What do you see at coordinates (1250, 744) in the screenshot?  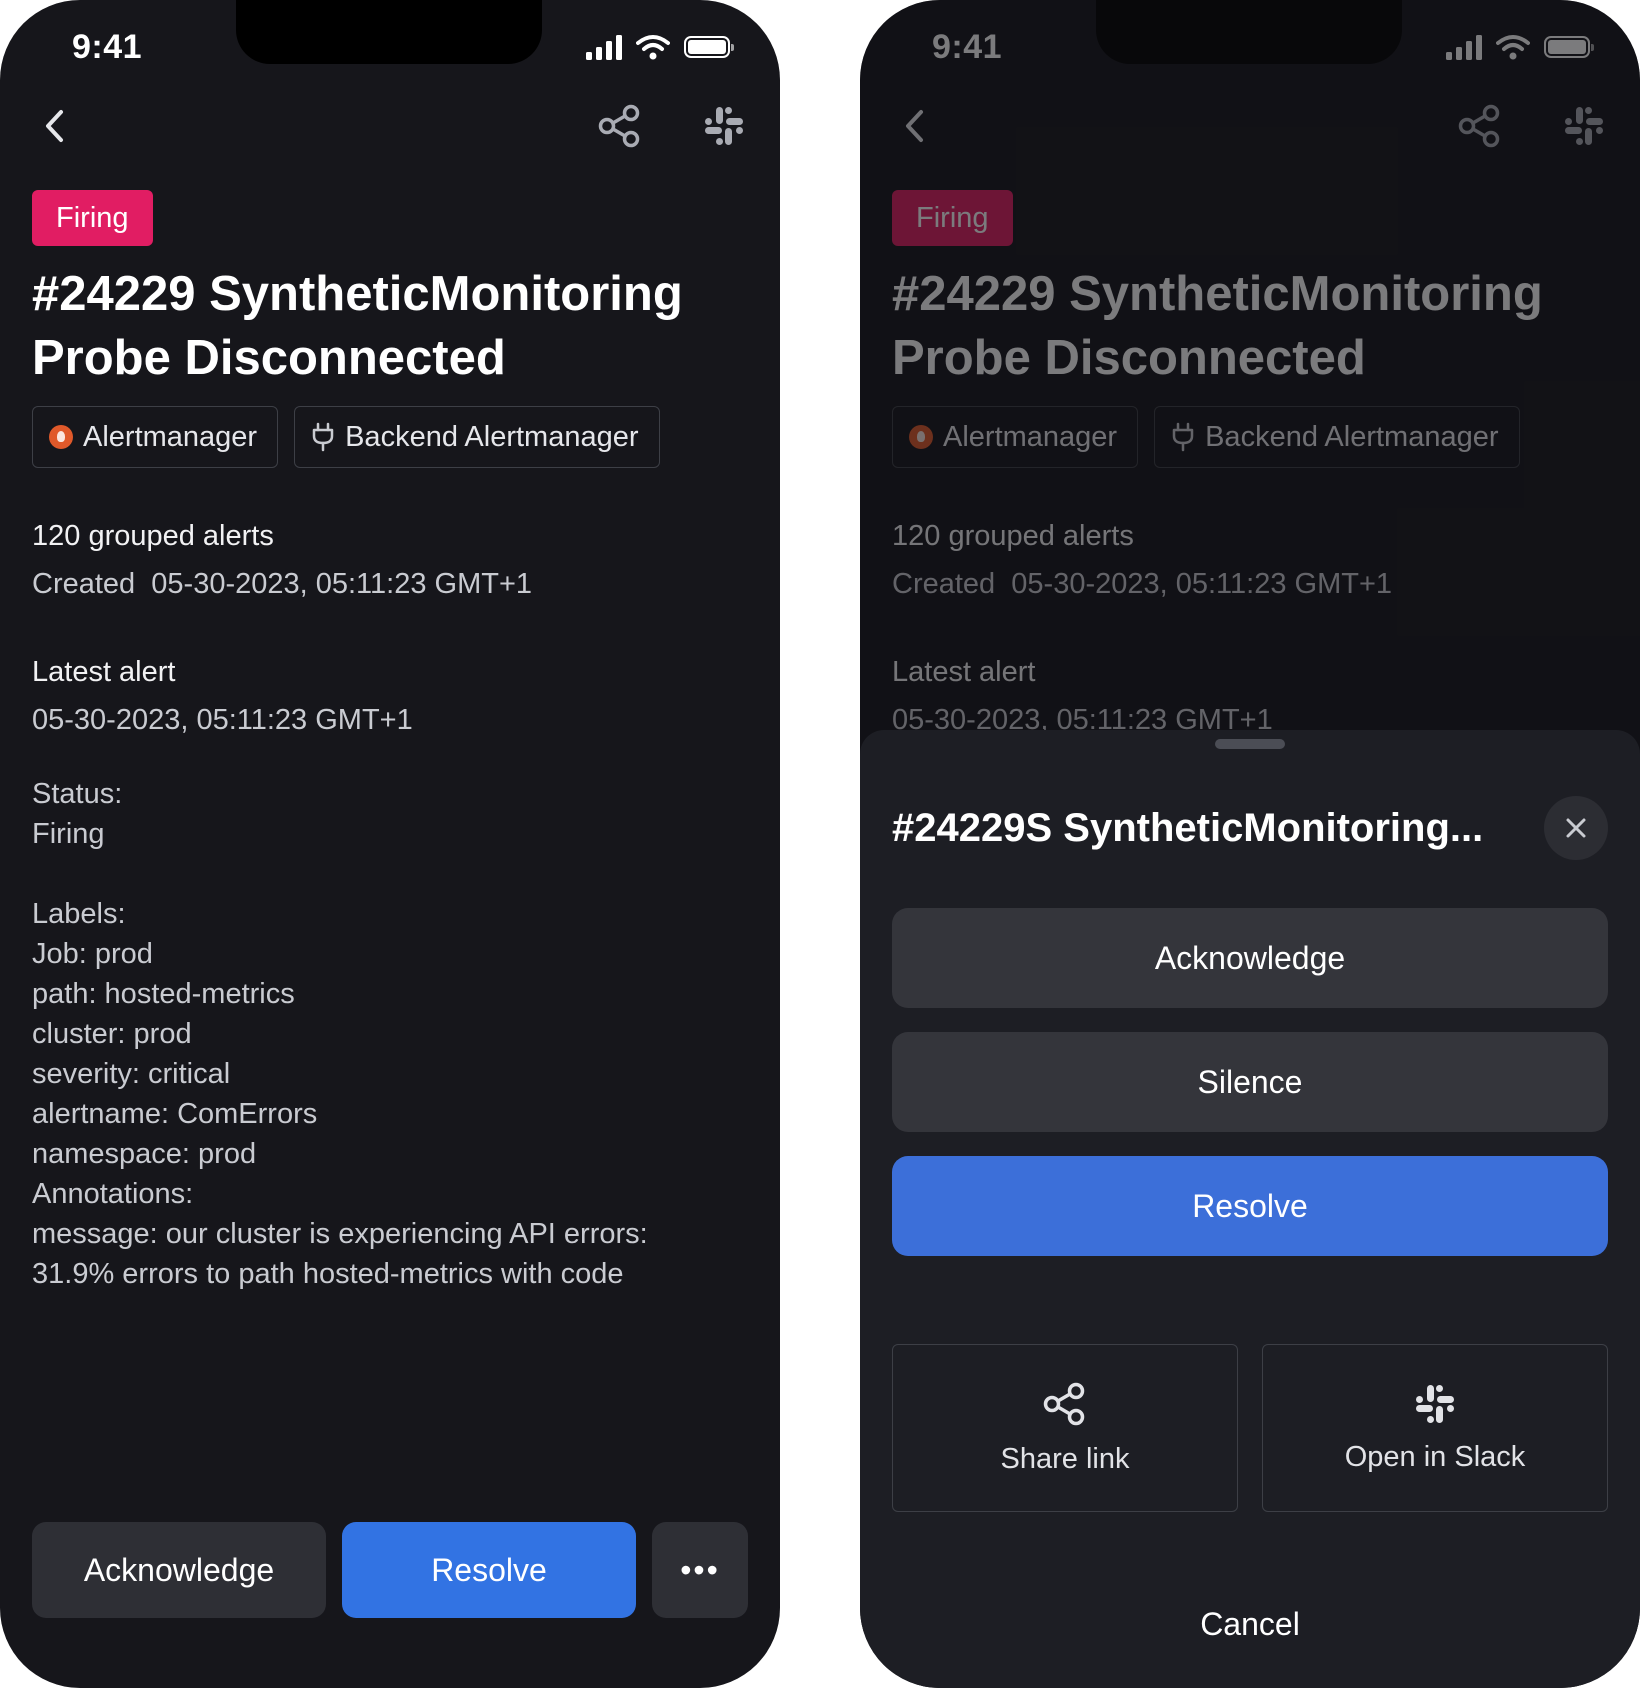 I see `sheet-drag-handle` at bounding box center [1250, 744].